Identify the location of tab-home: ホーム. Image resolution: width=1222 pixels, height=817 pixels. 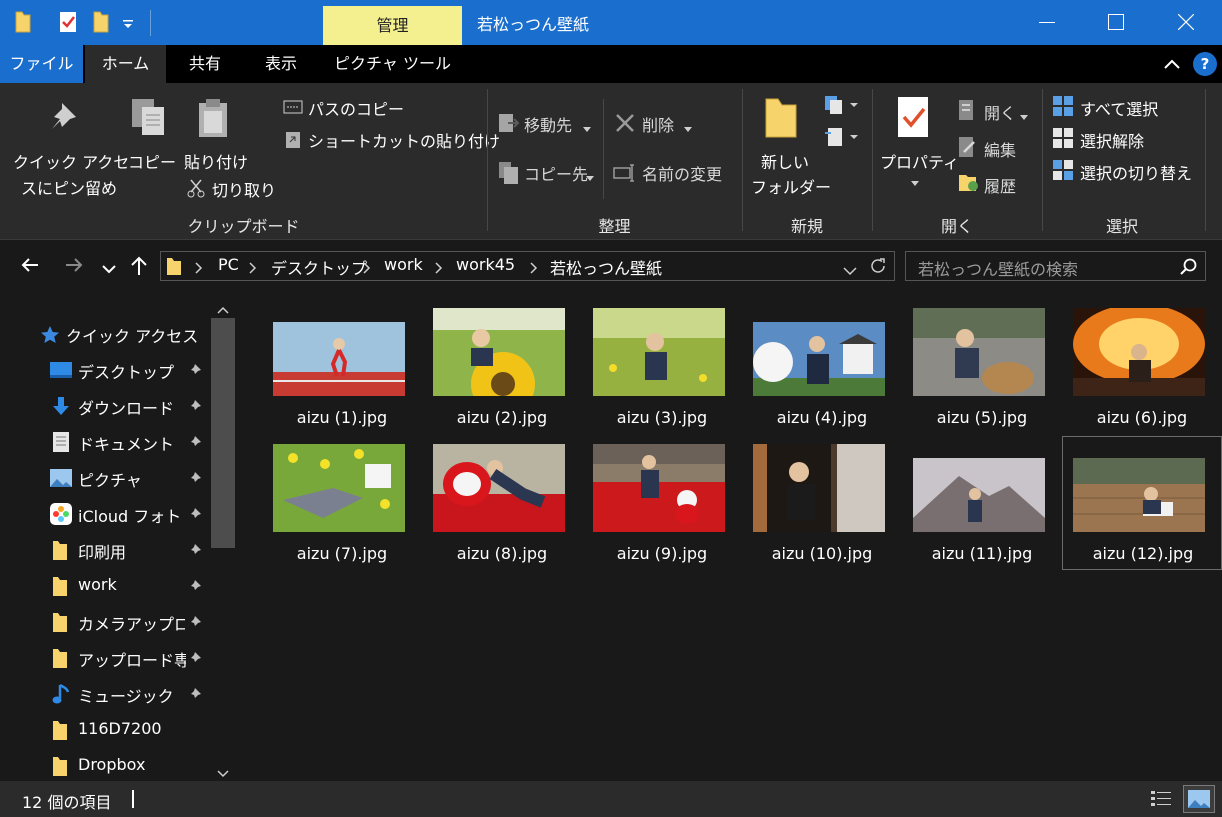
(125, 64).